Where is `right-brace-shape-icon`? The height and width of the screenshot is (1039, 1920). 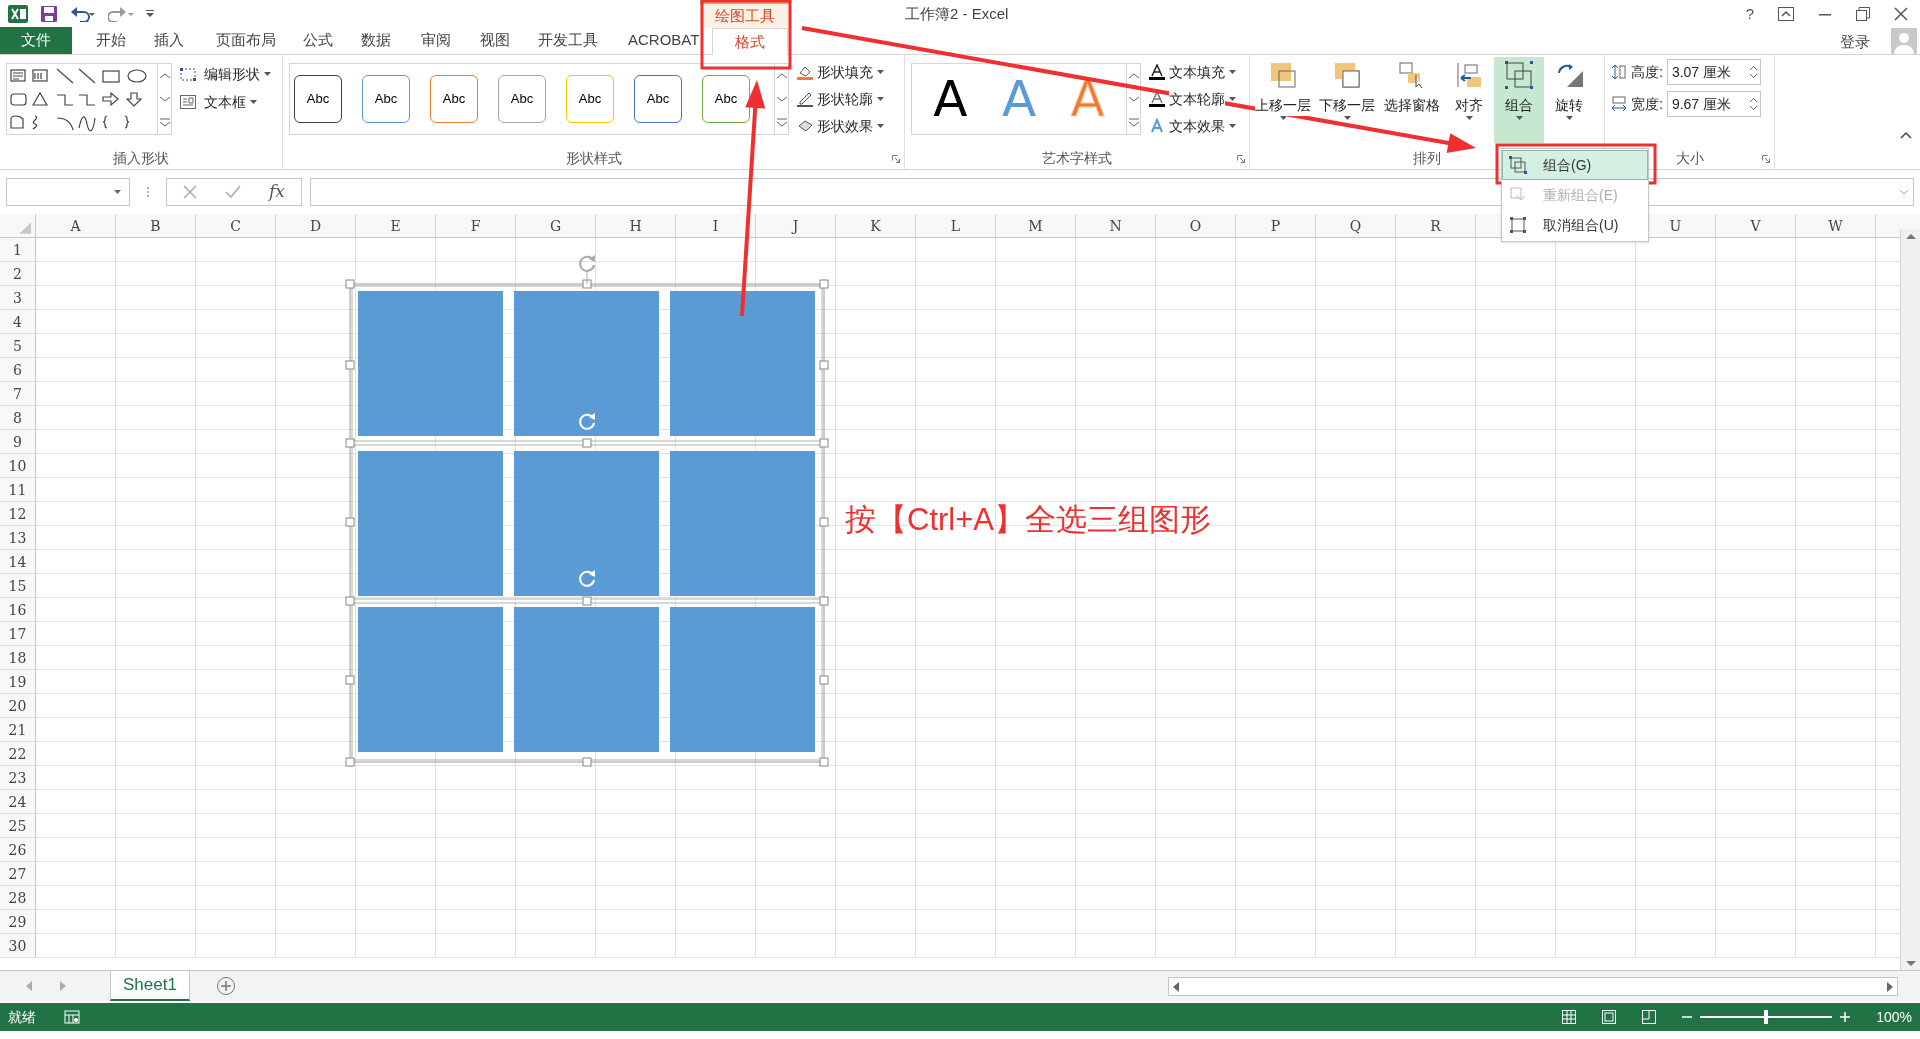
right-brace-shape-icon is located at coordinates (127, 122).